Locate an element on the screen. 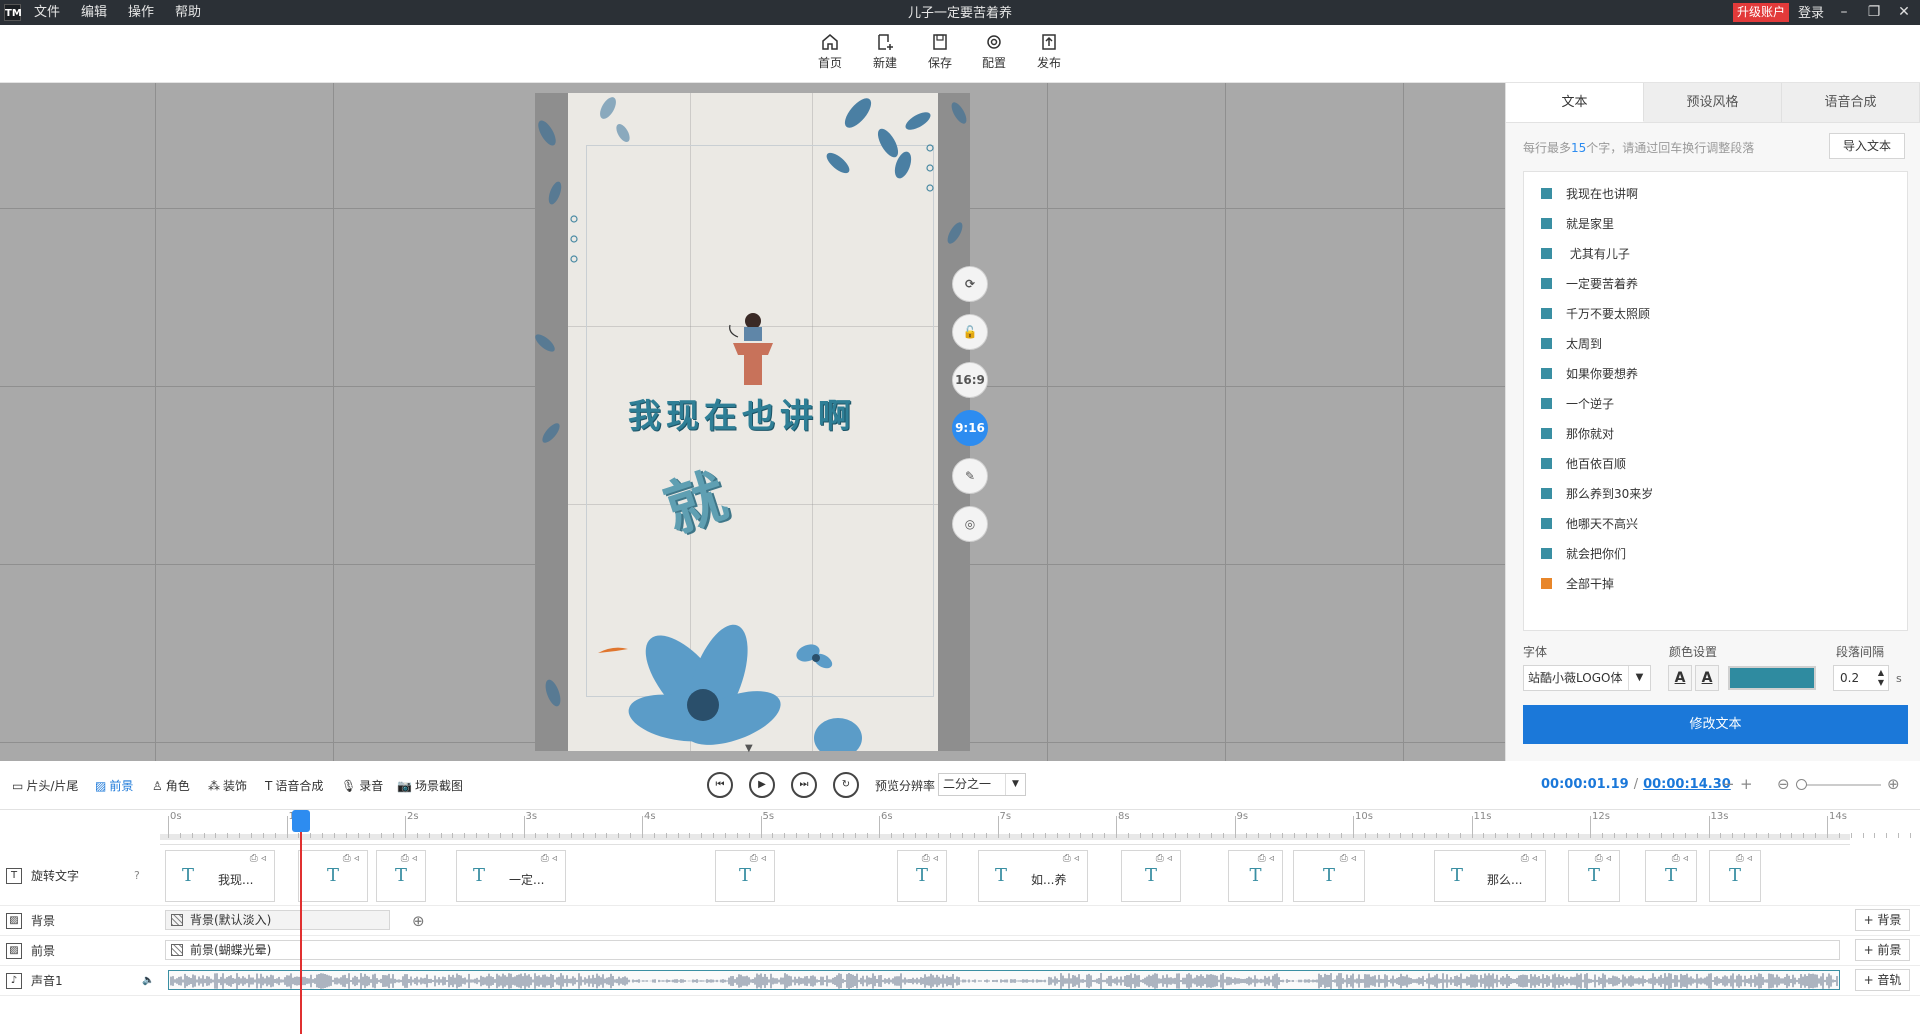  list-item: 就是家里 is located at coordinates (1715, 223).